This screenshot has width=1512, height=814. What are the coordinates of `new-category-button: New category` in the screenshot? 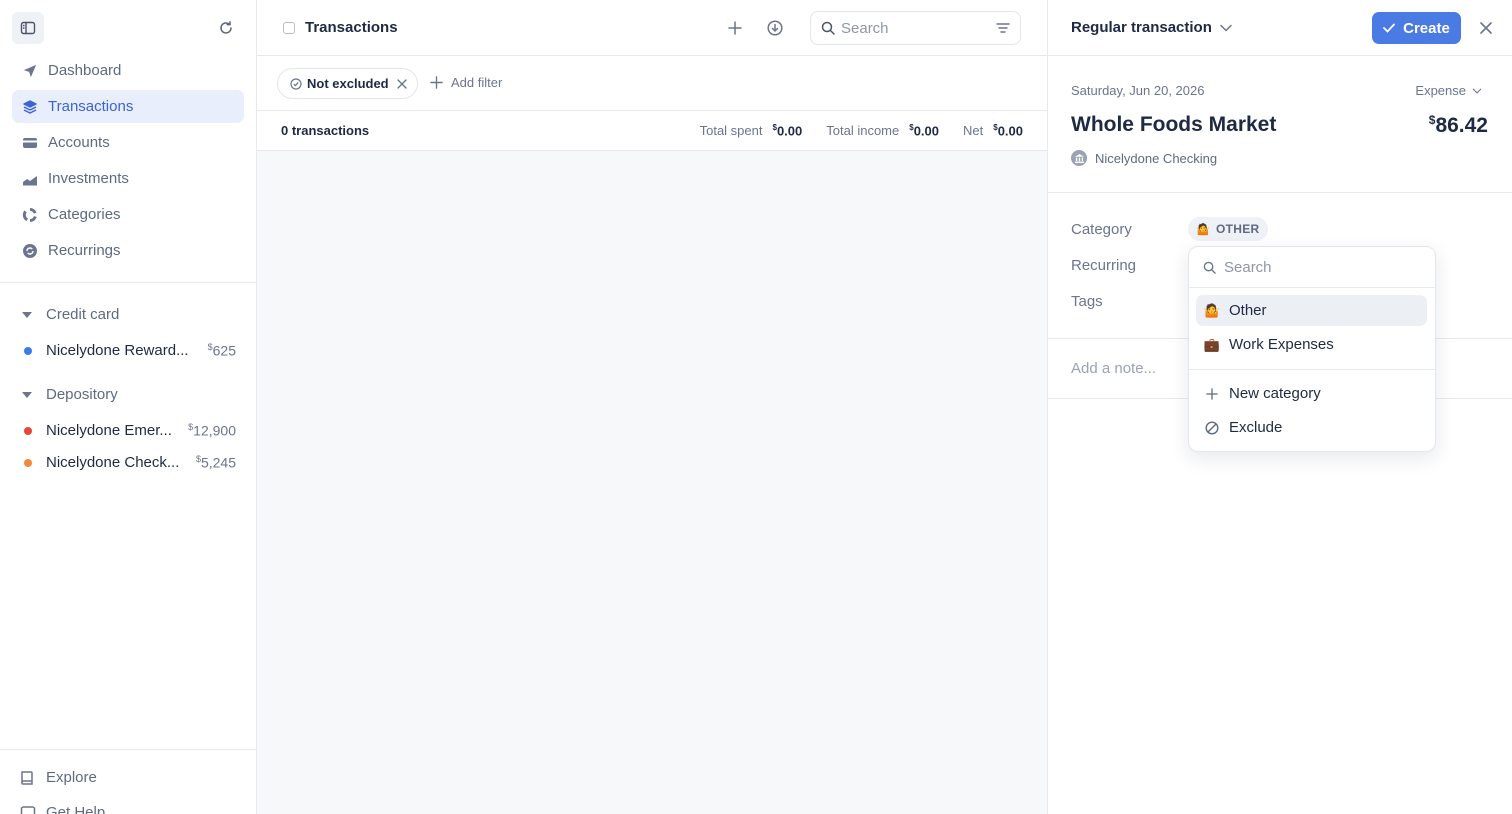 It's located at (1311, 393).